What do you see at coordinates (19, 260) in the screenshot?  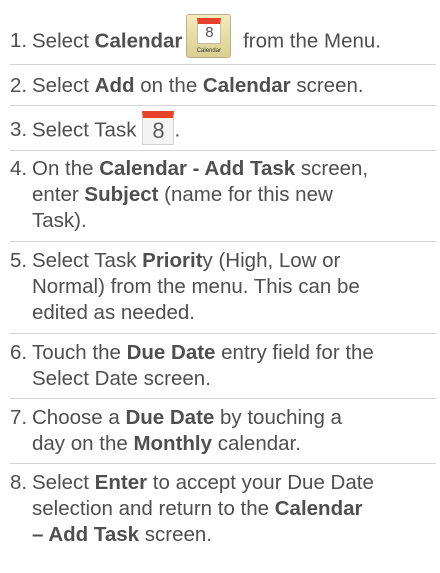 I see `step-number: 5.` at bounding box center [19, 260].